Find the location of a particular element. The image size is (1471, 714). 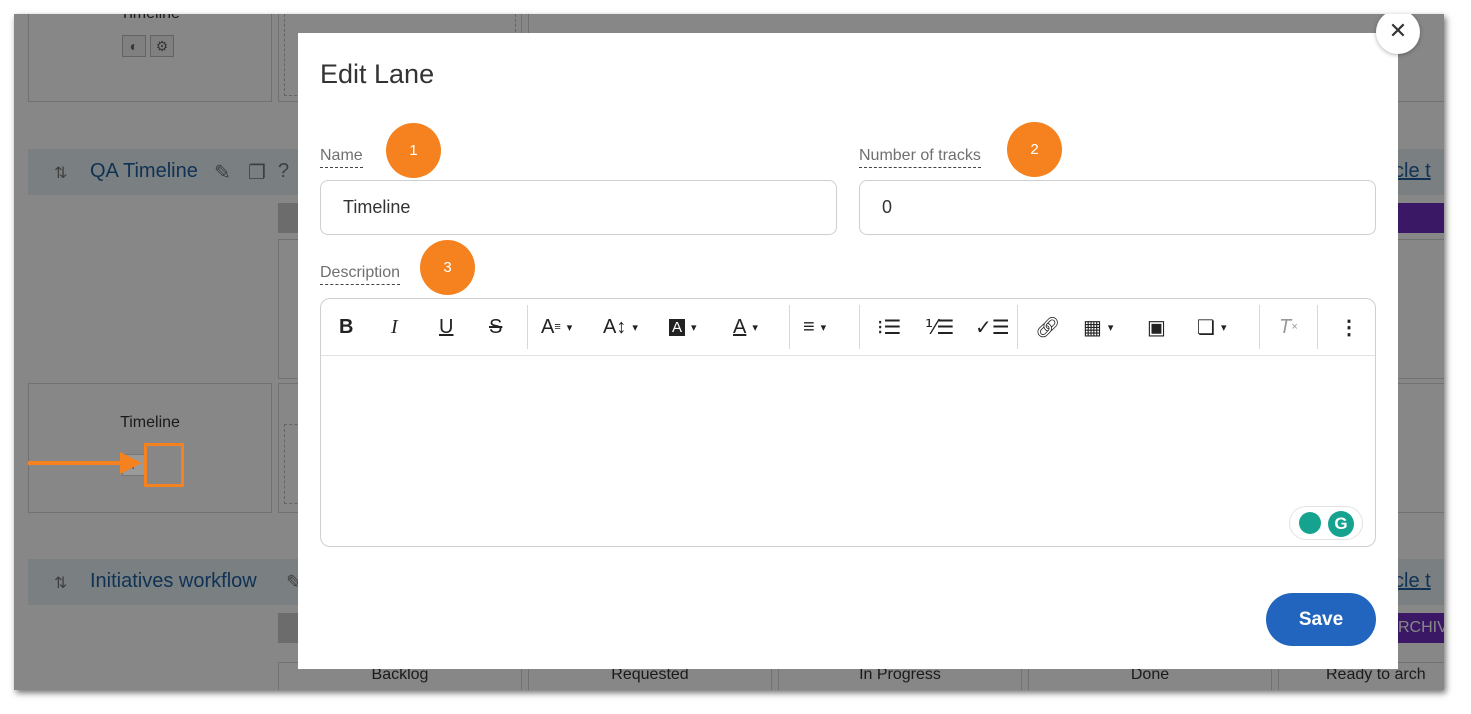

description-label: Description is located at coordinates (360, 274).